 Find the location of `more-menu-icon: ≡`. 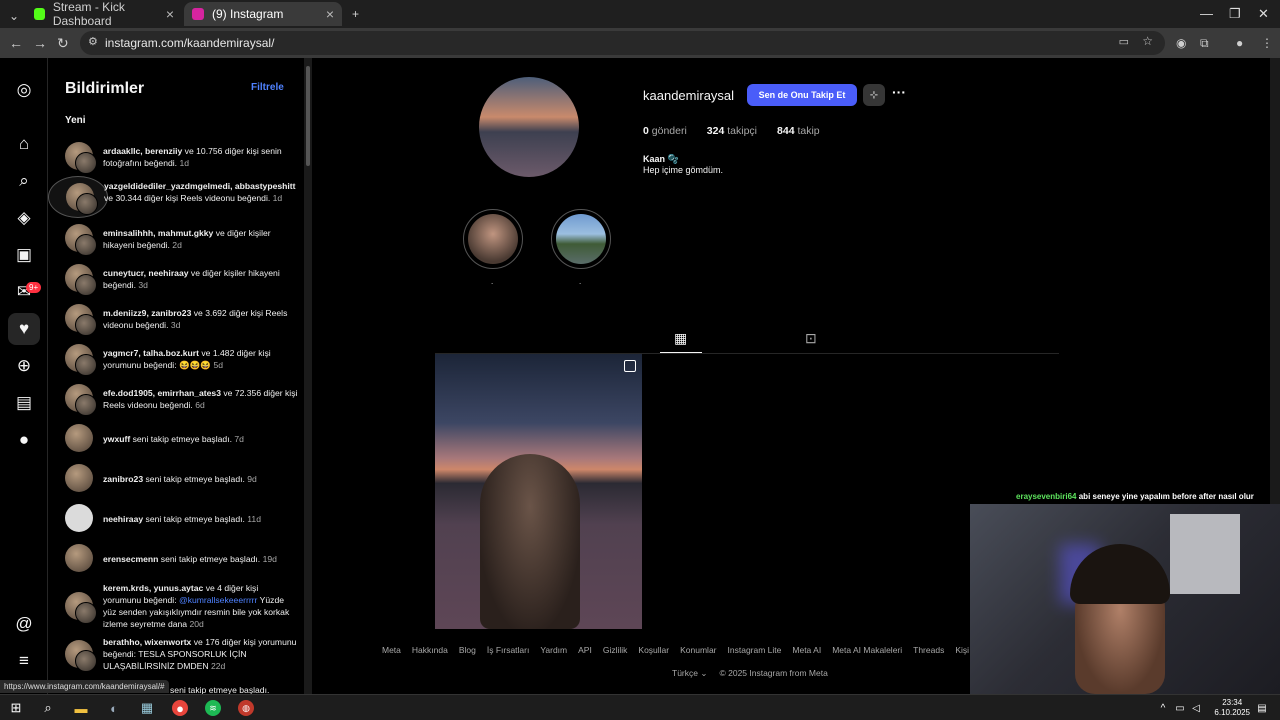

more-menu-icon: ≡ is located at coordinates (24, 661).